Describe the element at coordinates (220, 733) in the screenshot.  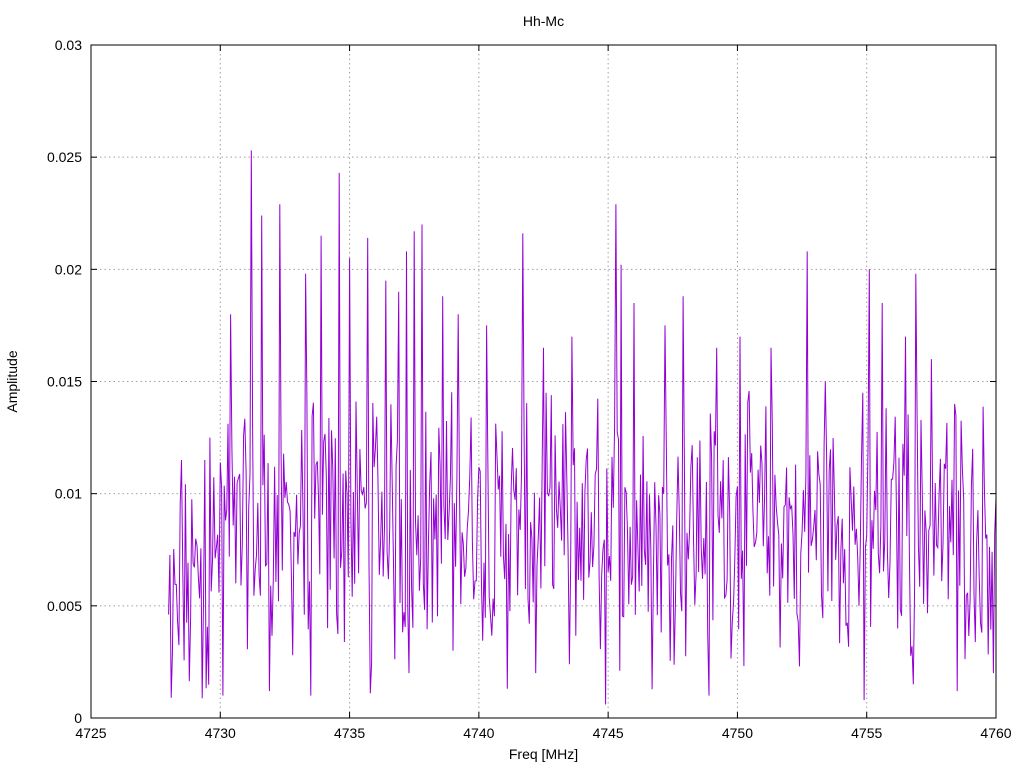
I see `x-tick-label: 4730` at that location.